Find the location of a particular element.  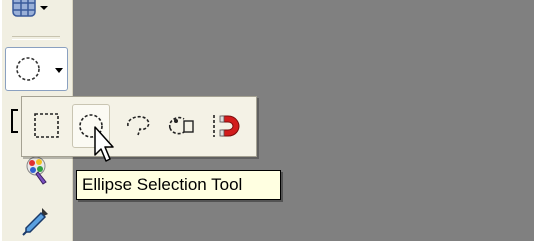

eyedropper-tool-button is located at coordinates (36, 220).